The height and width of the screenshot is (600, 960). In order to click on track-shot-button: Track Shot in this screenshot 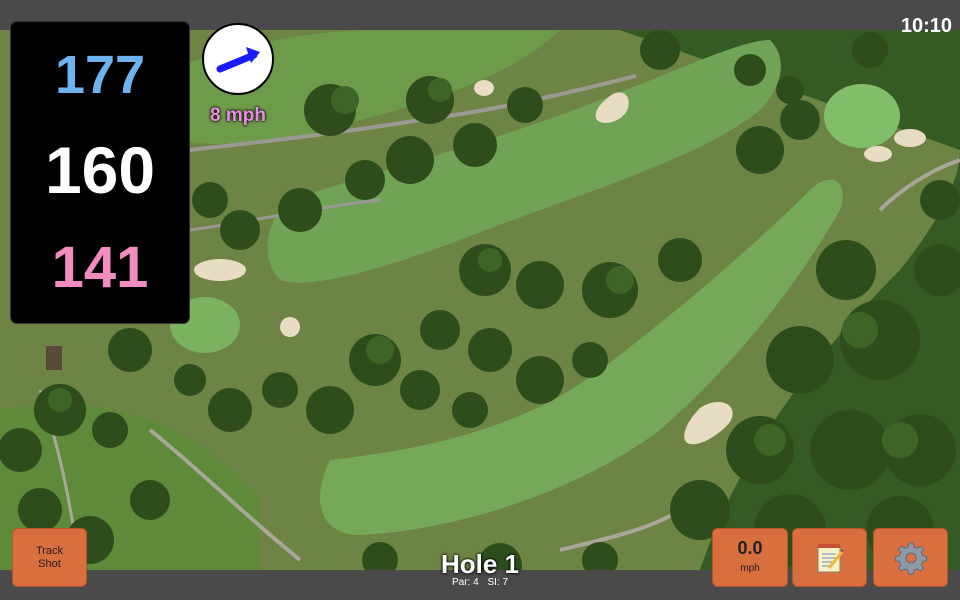, I will do `click(49, 557)`.